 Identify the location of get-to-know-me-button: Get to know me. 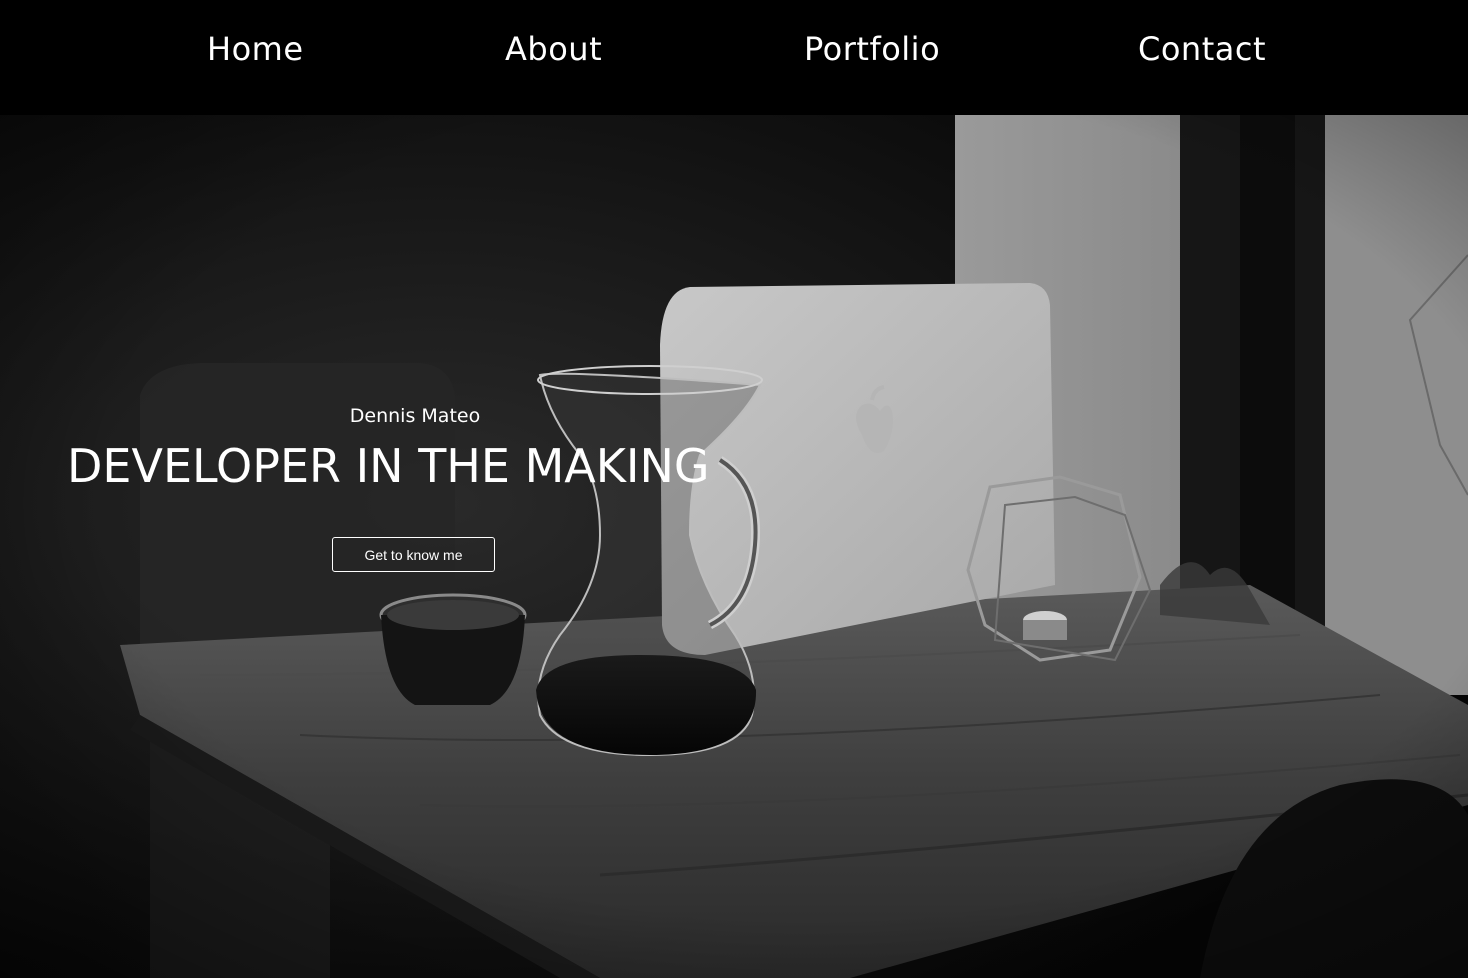
(413, 554).